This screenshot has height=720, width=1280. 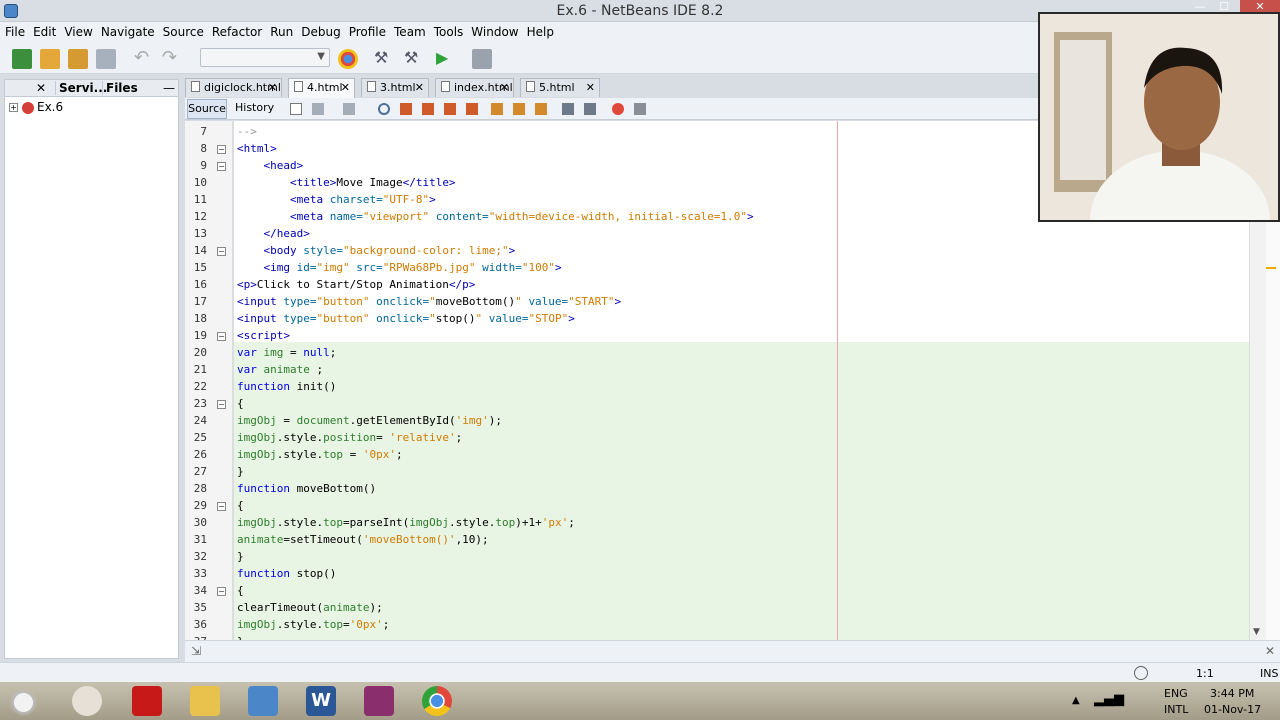 I want to click on word-icon: W, so click(x=321, y=701).